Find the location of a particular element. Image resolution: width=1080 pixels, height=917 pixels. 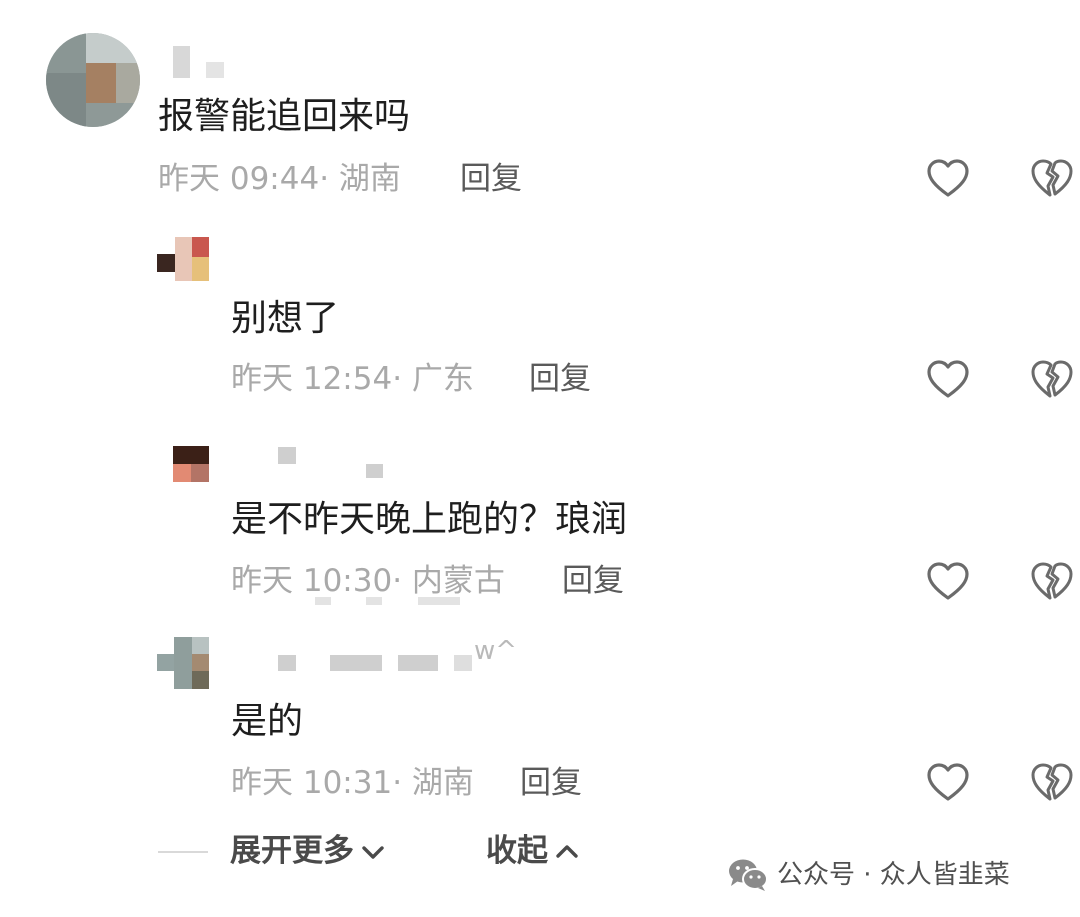

comment-time: 昨天 09:44 is located at coordinates (239, 179).